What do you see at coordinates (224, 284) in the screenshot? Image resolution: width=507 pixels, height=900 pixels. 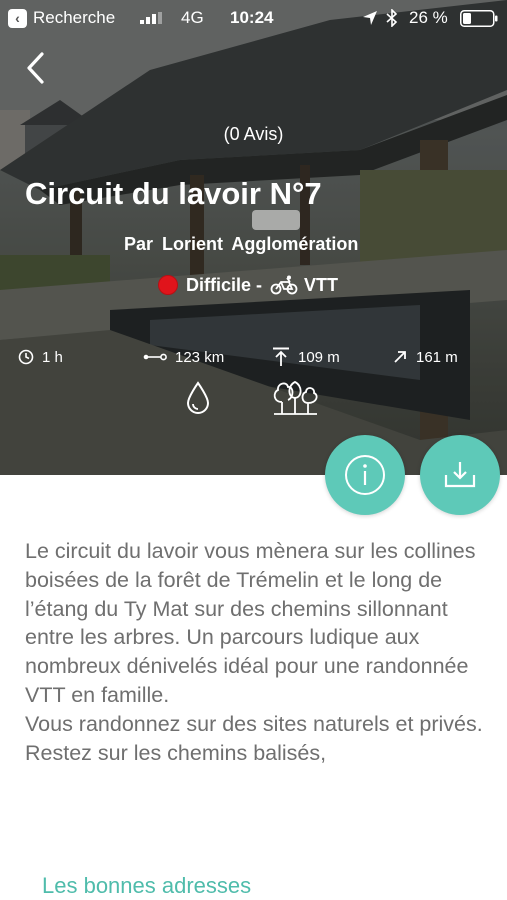 I see `difficulty-label: Difficile -` at bounding box center [224, 284].